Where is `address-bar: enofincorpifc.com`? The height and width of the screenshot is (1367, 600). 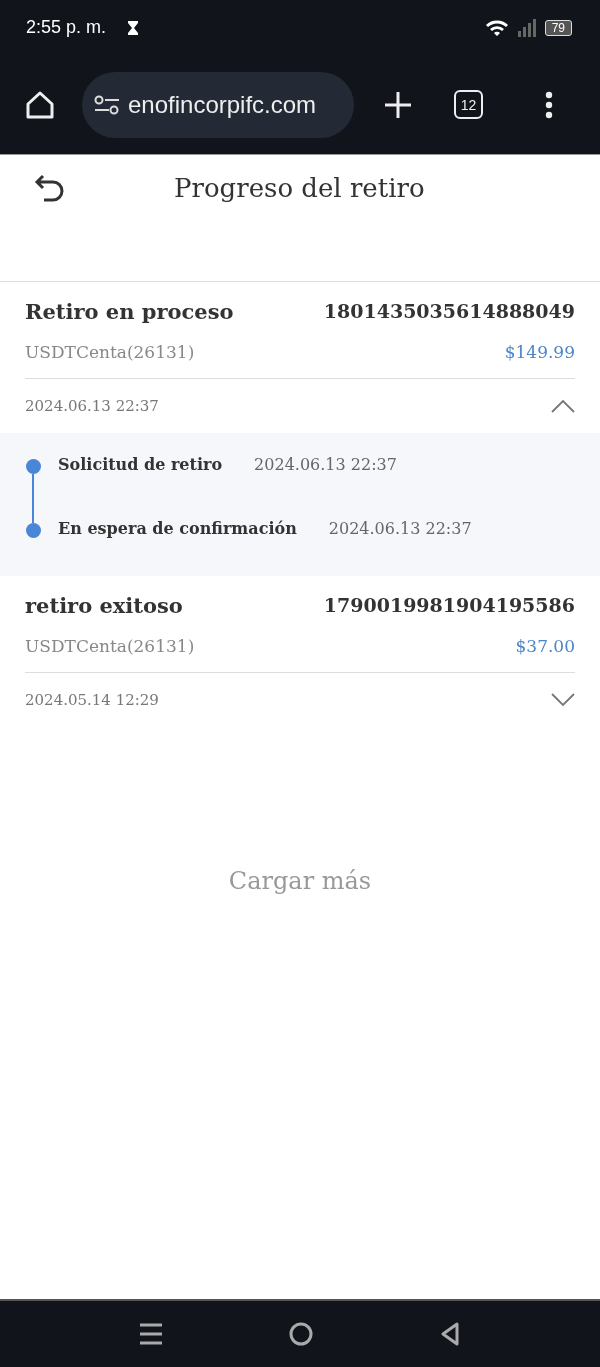
address-bar: enofincorpifc.com is located at coordinates (218, 104).